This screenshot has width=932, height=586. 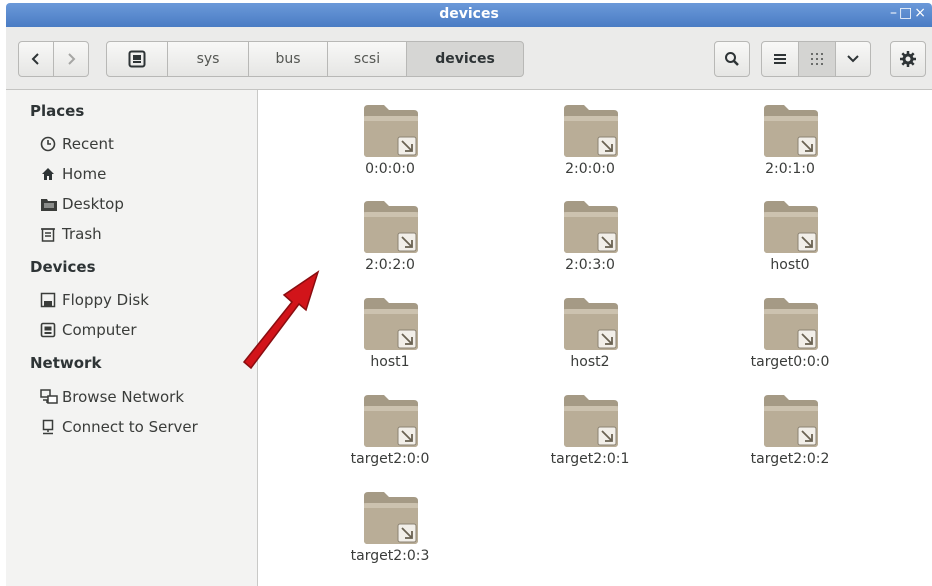 I want to click on sidebar-item-recent: Recent, so click(x=77, y=144).